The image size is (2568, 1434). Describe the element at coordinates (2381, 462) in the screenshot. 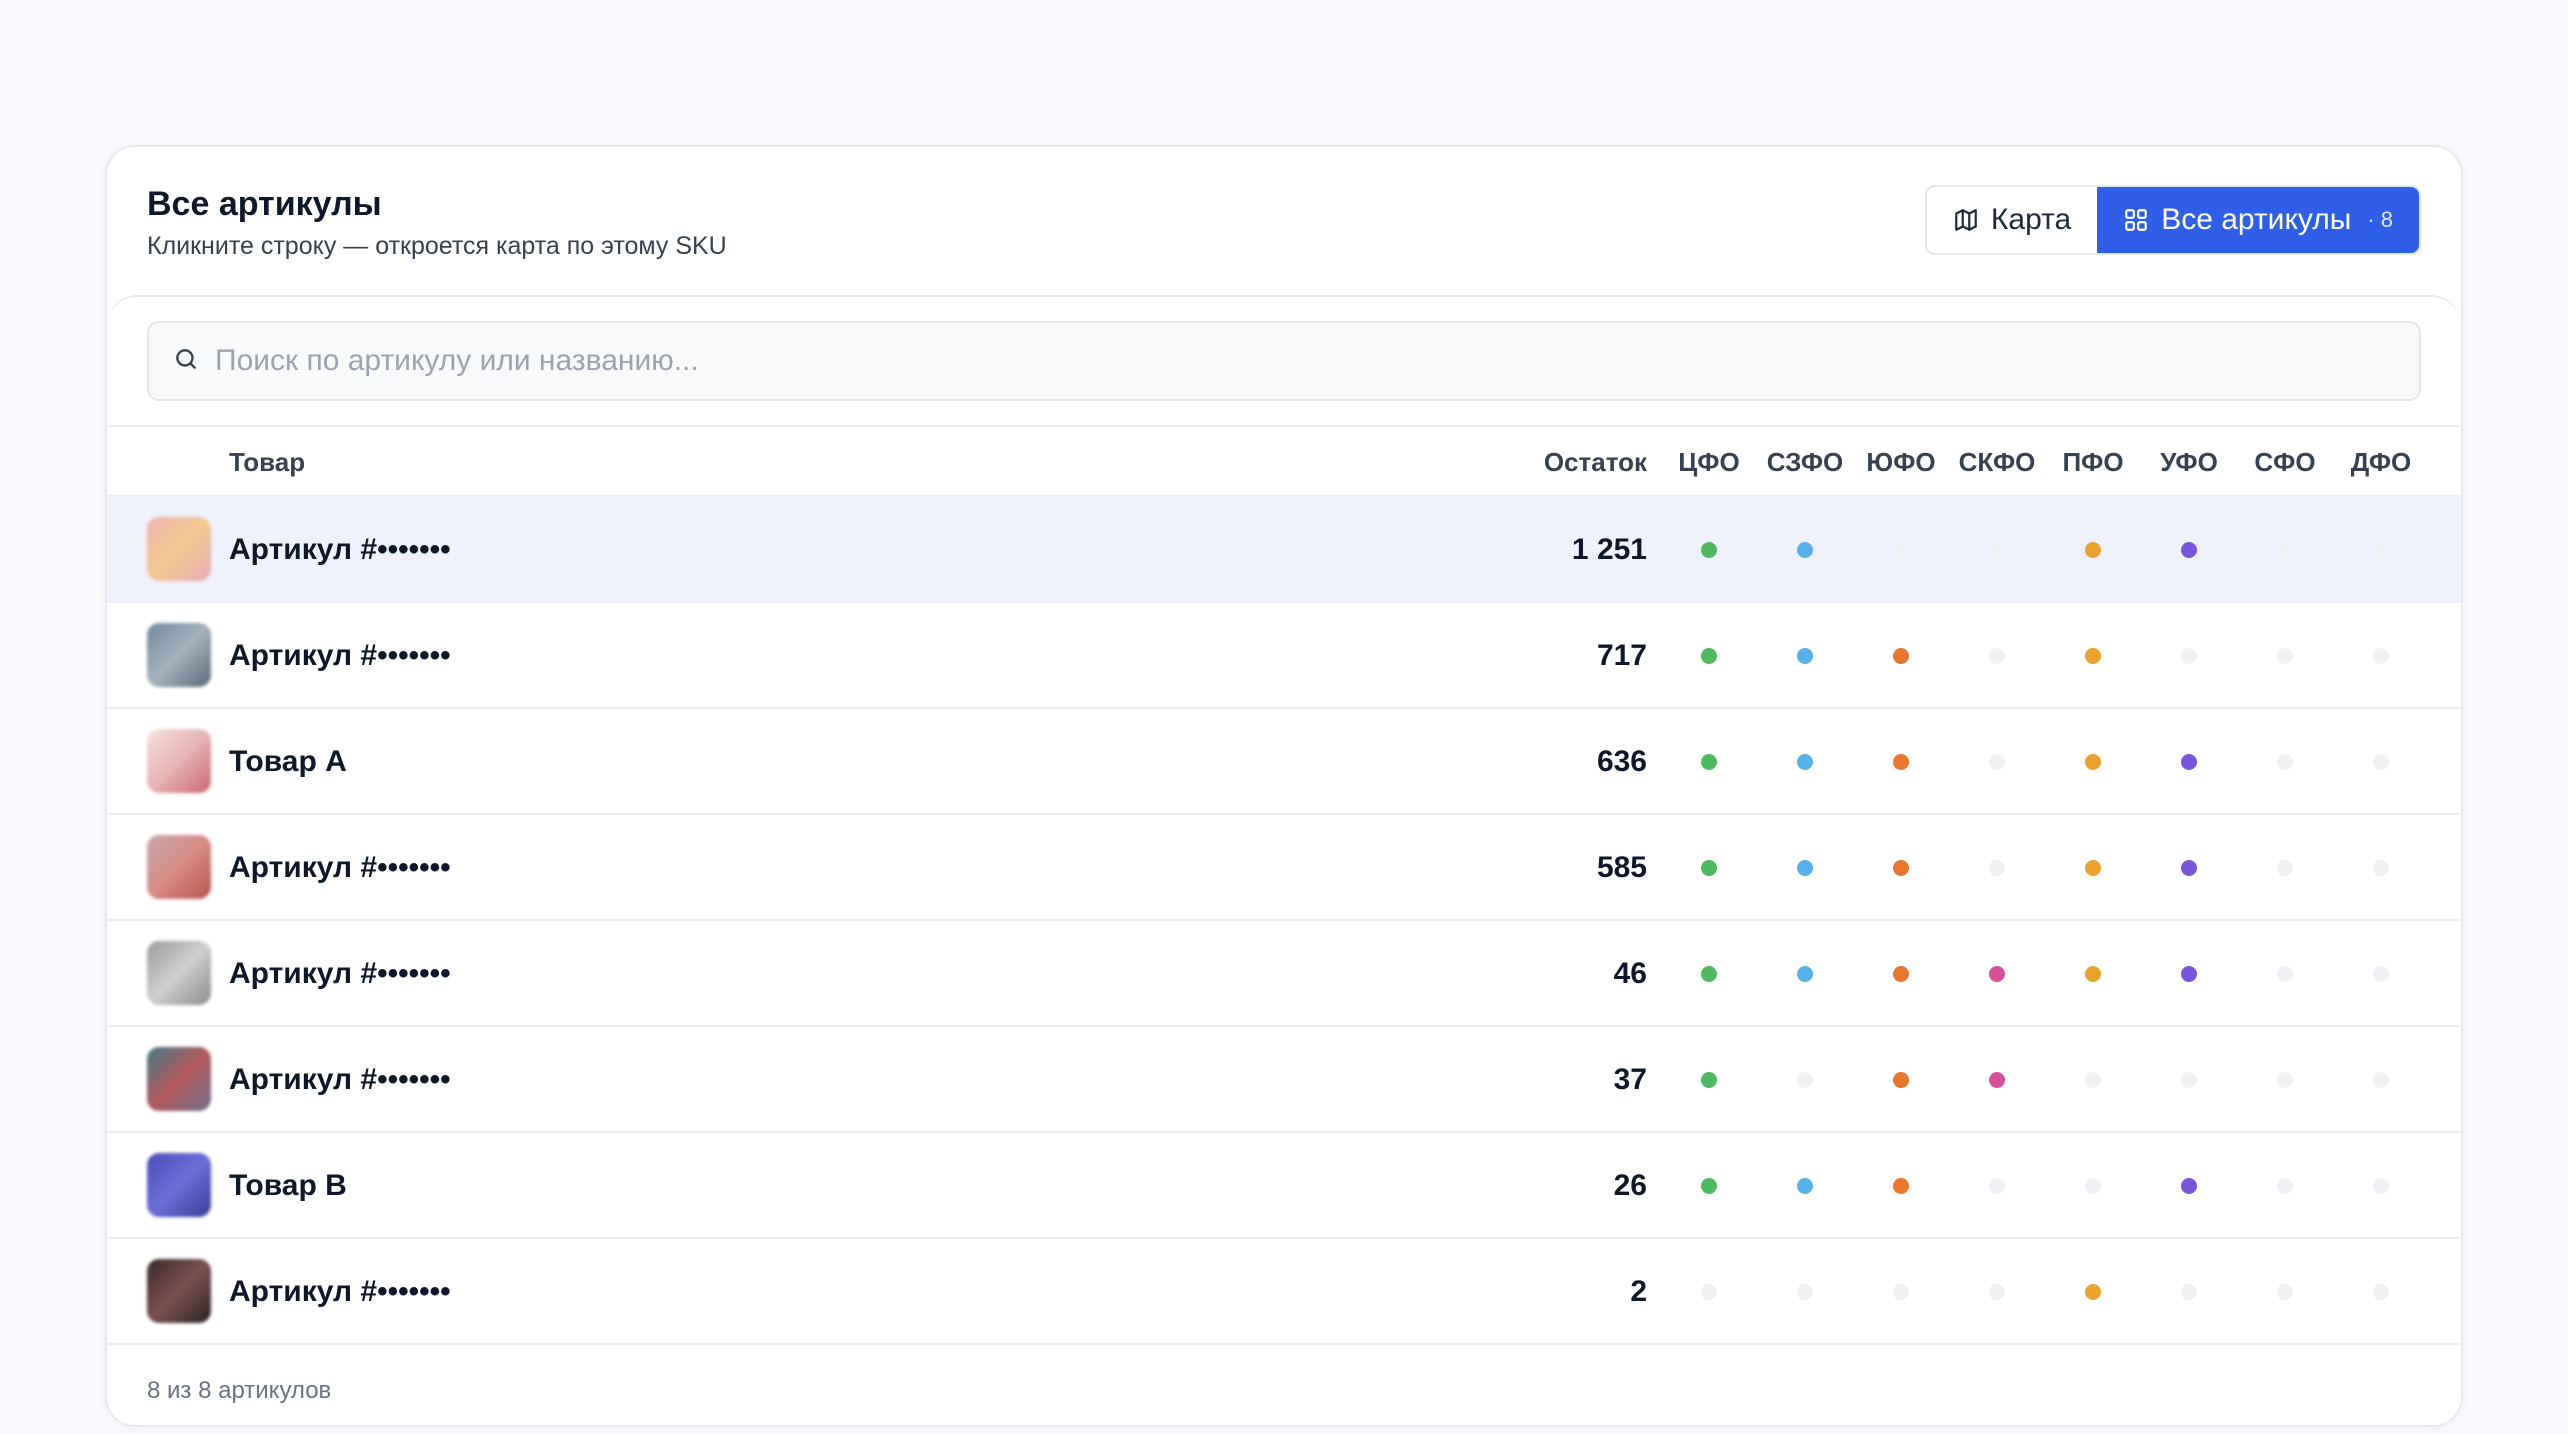

I see `column-header-region-dfo: ДФО` at that location.